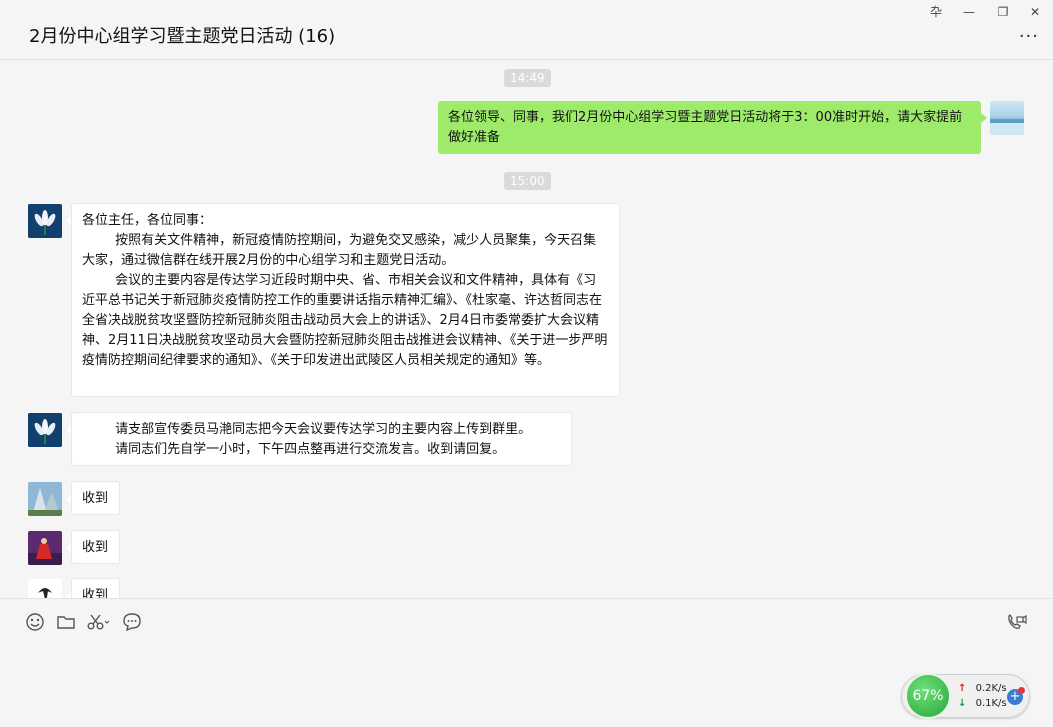 The width and height of the screenshot is (1053, 727). What do you see at coordinates (132, 622) in the screenshot?
I see `chat-bubble-icon` at bounding box center [132, 622].